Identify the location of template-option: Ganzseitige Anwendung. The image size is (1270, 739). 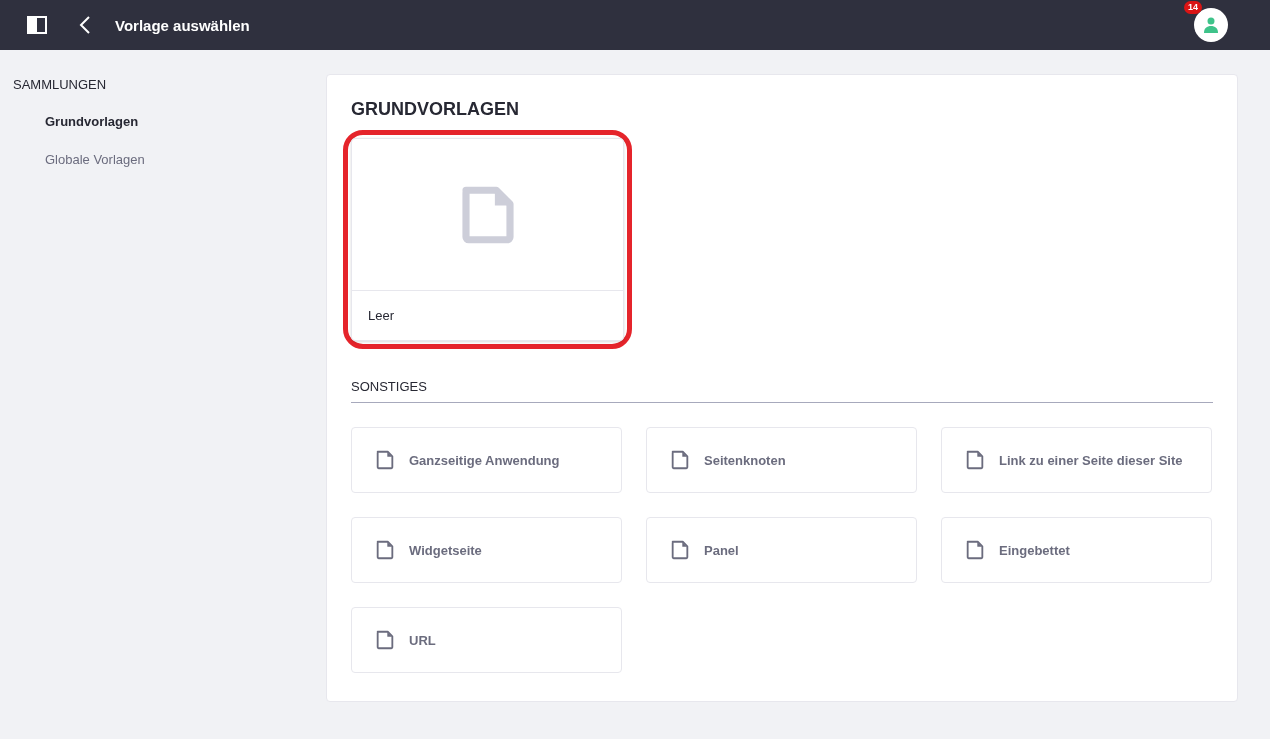
(486, 460).